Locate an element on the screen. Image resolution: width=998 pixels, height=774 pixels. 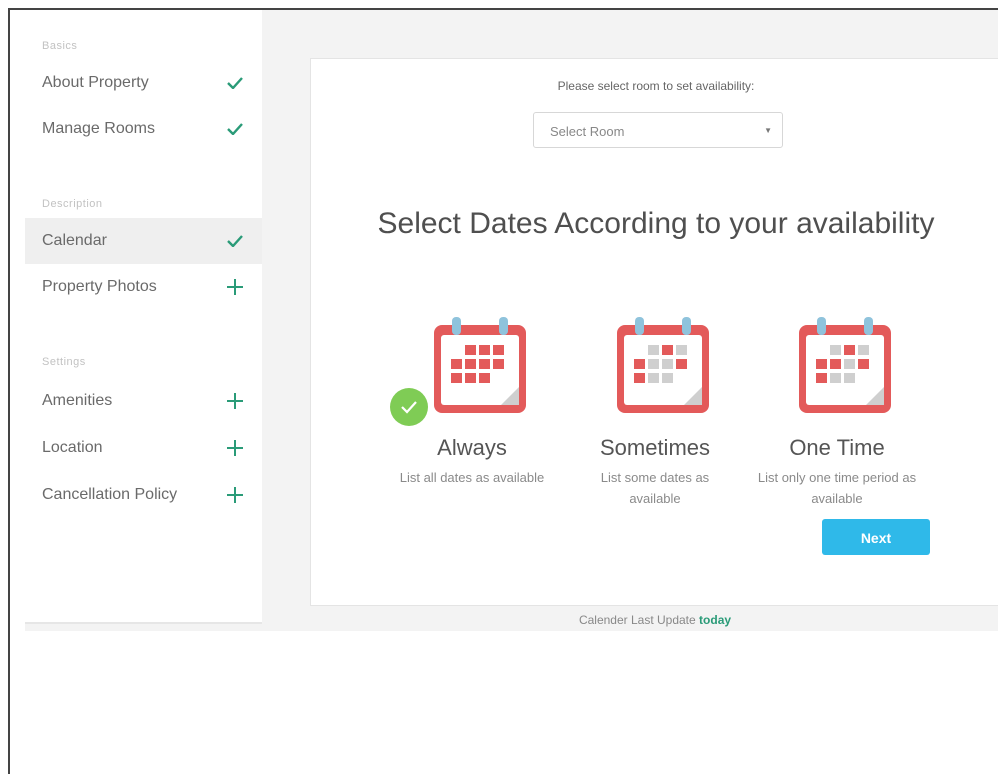
sidebar-item-location: Location is located at coordinates (143, 448).